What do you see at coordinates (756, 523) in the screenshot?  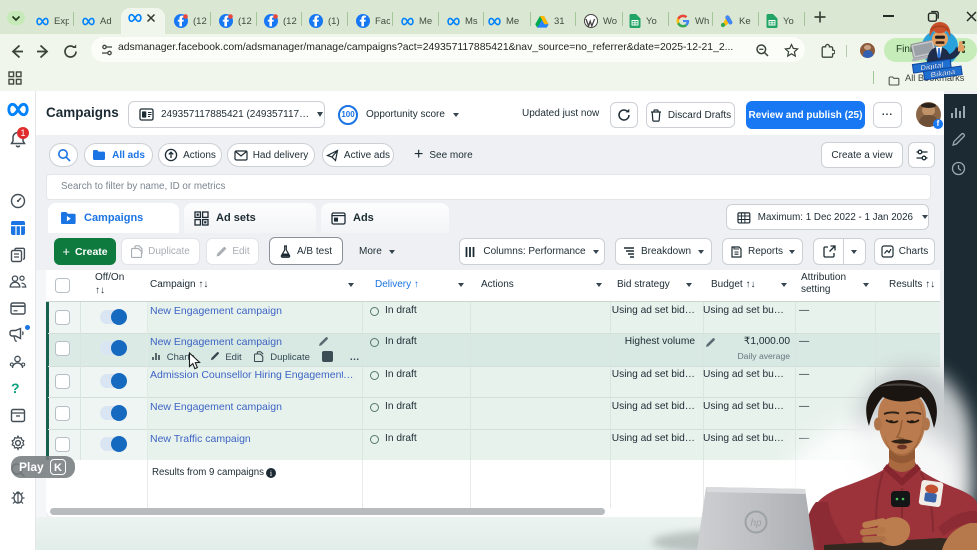 I see `svg-text: hp` at bounding box center [756, 523].